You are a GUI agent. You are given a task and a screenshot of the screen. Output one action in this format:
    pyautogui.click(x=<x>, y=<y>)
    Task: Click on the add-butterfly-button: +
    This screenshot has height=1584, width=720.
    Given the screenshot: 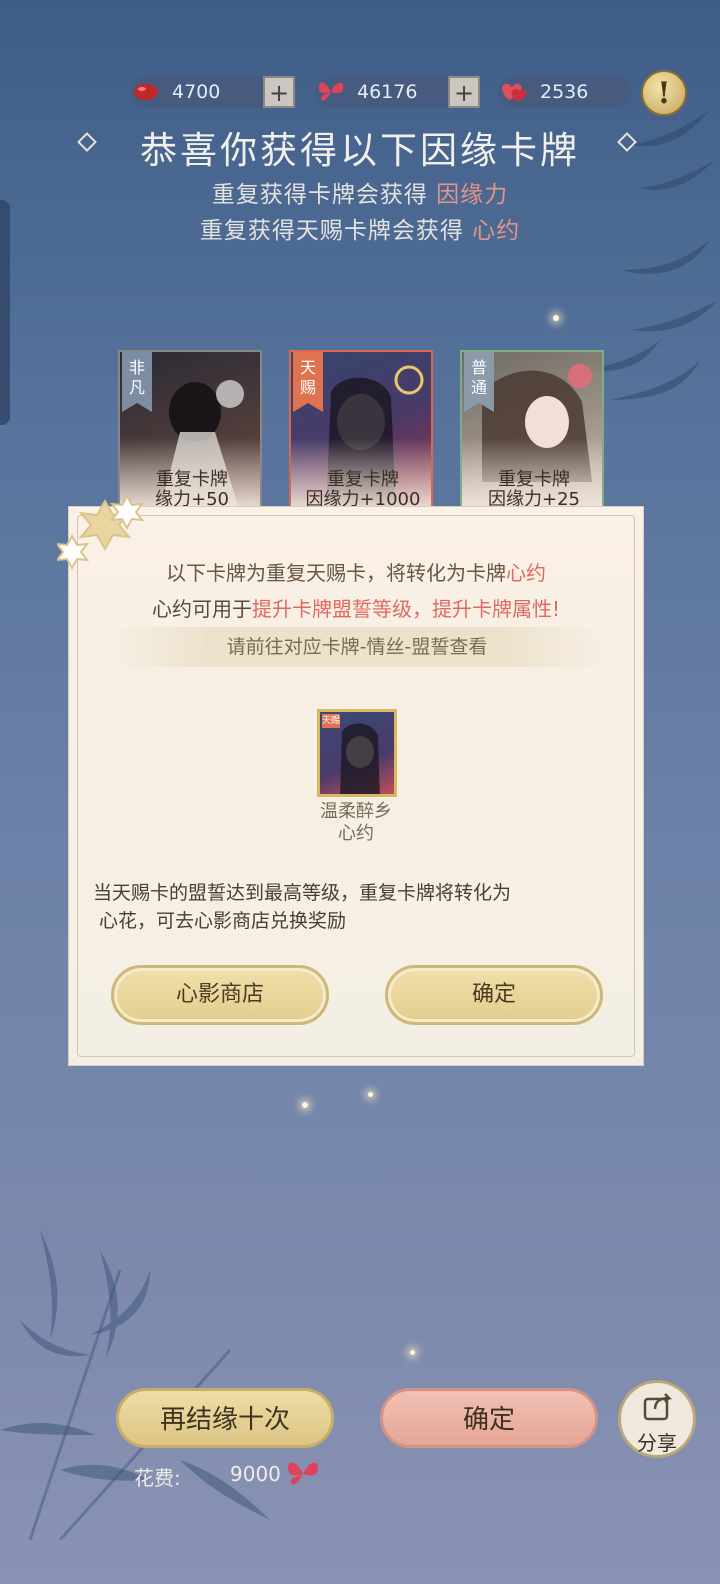 What is the action you would take?
    pyautogui.click(x=464, y=92)
    